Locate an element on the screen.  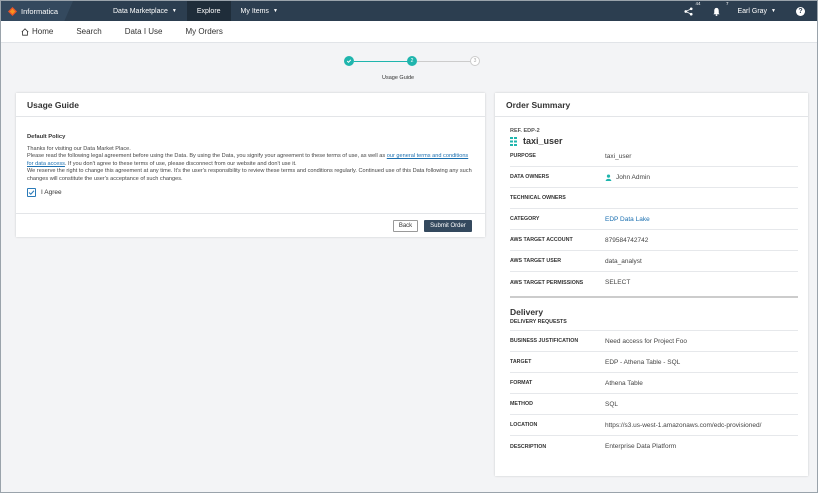
share-network-icon is located at coordinates (688, 11).